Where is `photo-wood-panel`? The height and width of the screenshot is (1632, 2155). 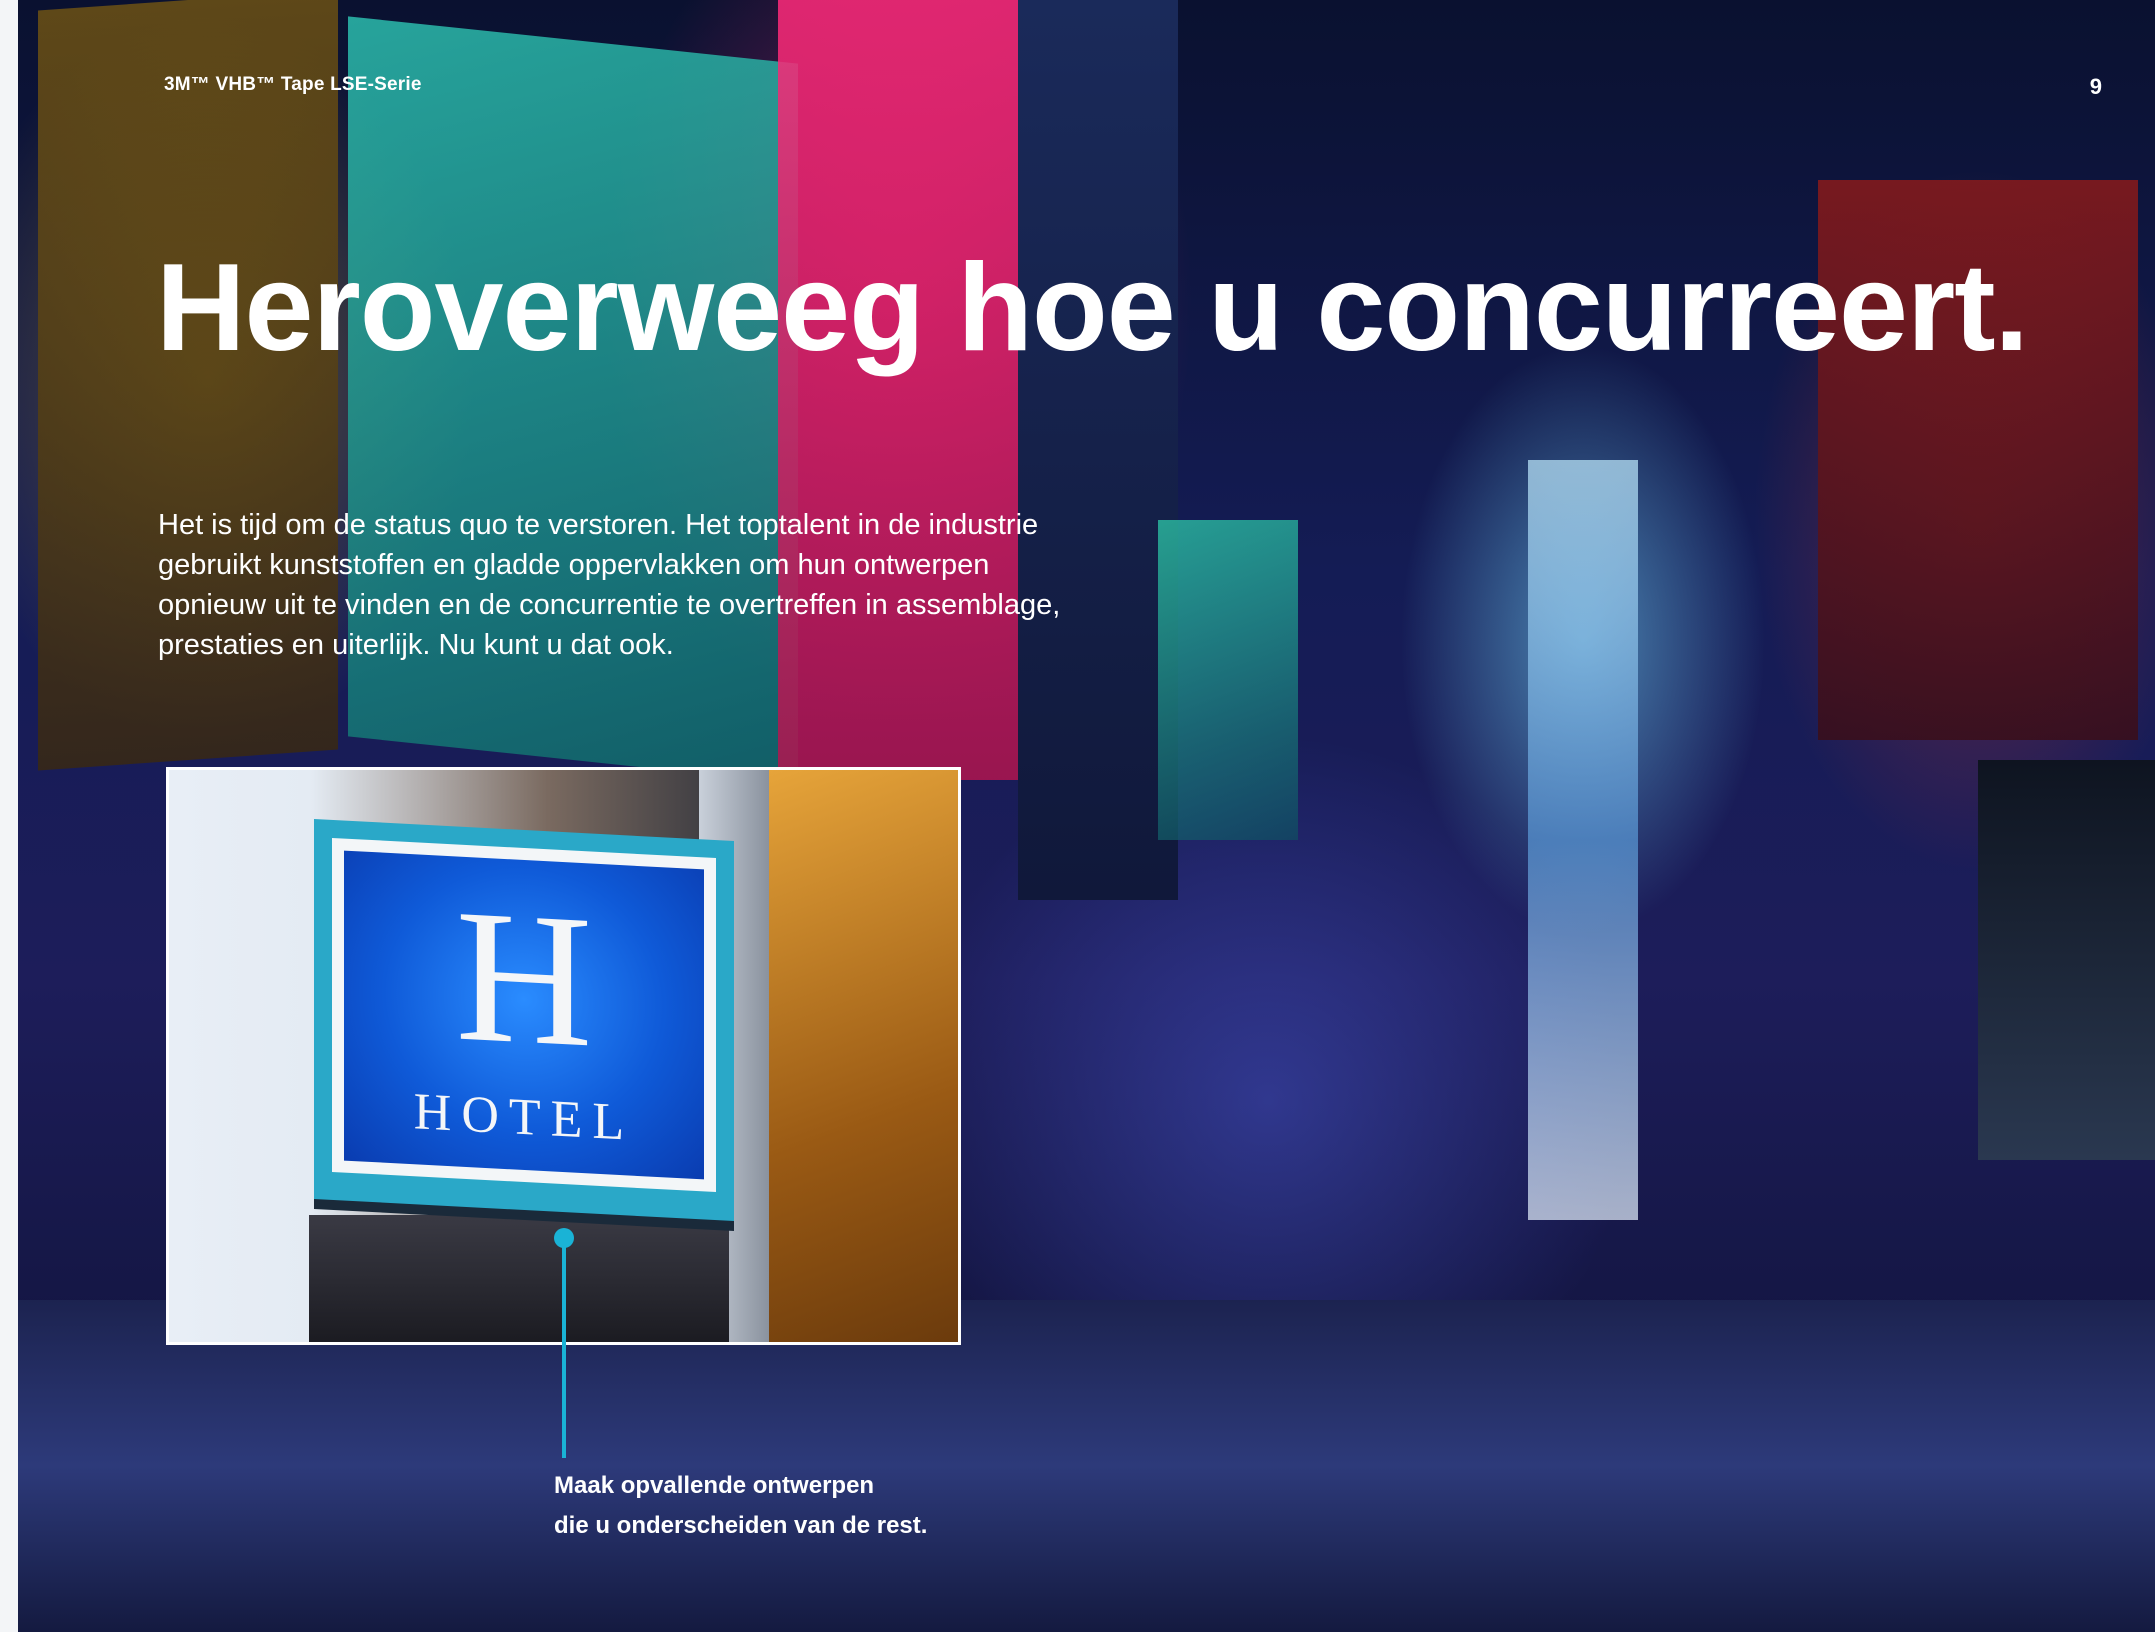 photo-wood-panel is located at coordinates (863, 1056).